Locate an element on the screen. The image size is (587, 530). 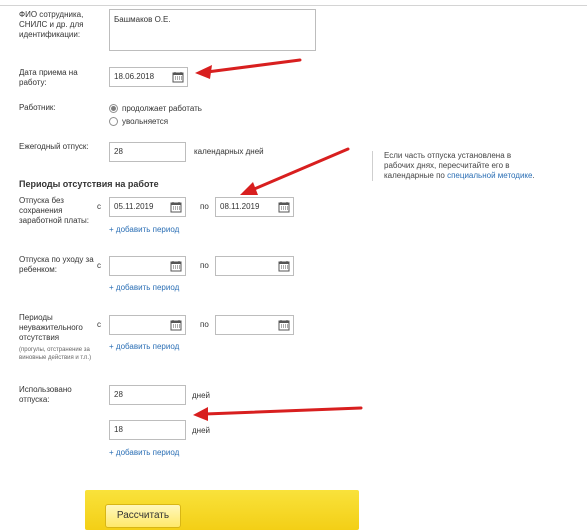
worker-label: Работник: is located at coordinates (37, 107).